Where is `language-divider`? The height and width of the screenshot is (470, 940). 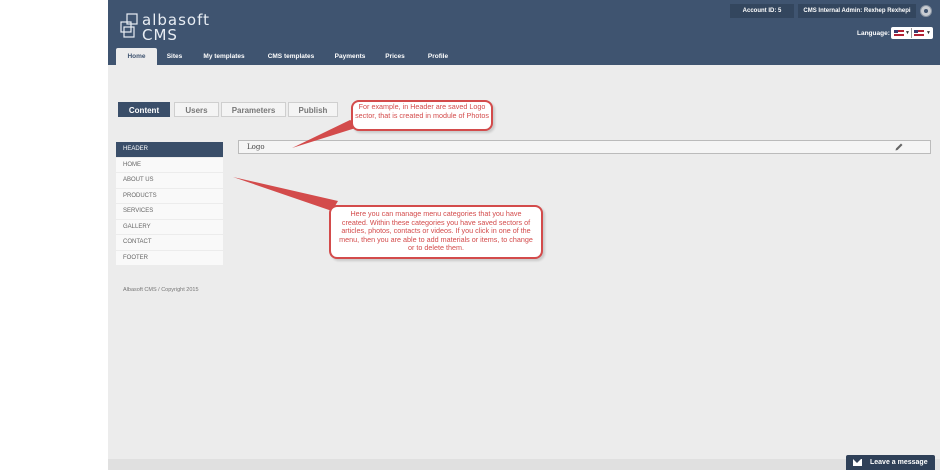 language-divider is located at coordinates (911, 33).